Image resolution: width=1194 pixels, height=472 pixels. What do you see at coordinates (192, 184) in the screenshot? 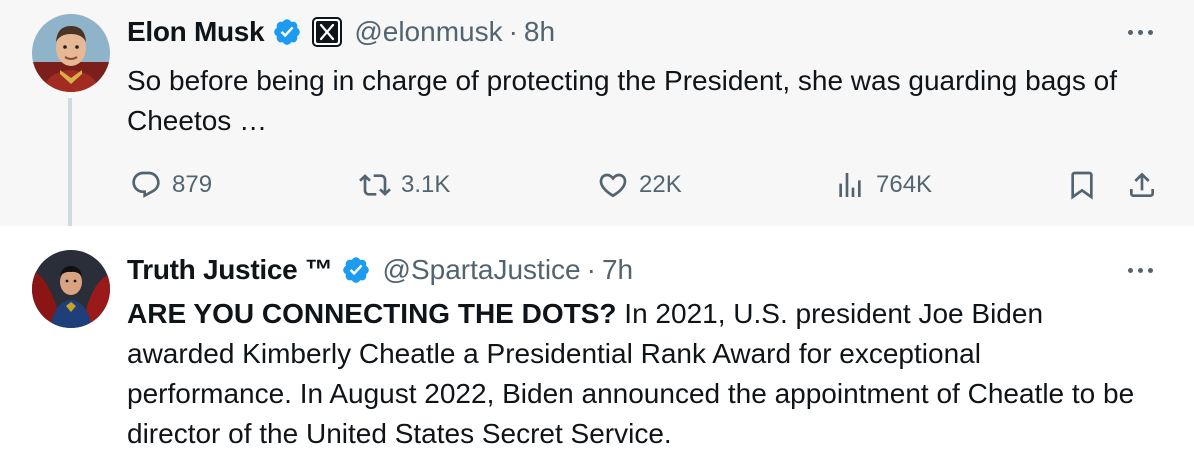
I see `reply-count: 879` at bounding box center [192, 184].